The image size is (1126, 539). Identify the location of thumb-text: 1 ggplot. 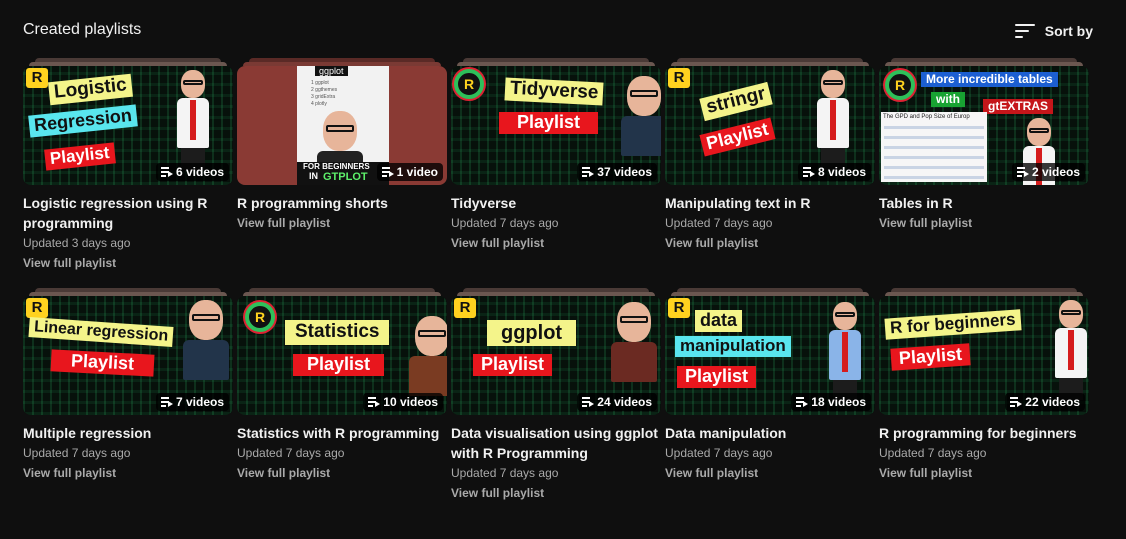
(320, 83).